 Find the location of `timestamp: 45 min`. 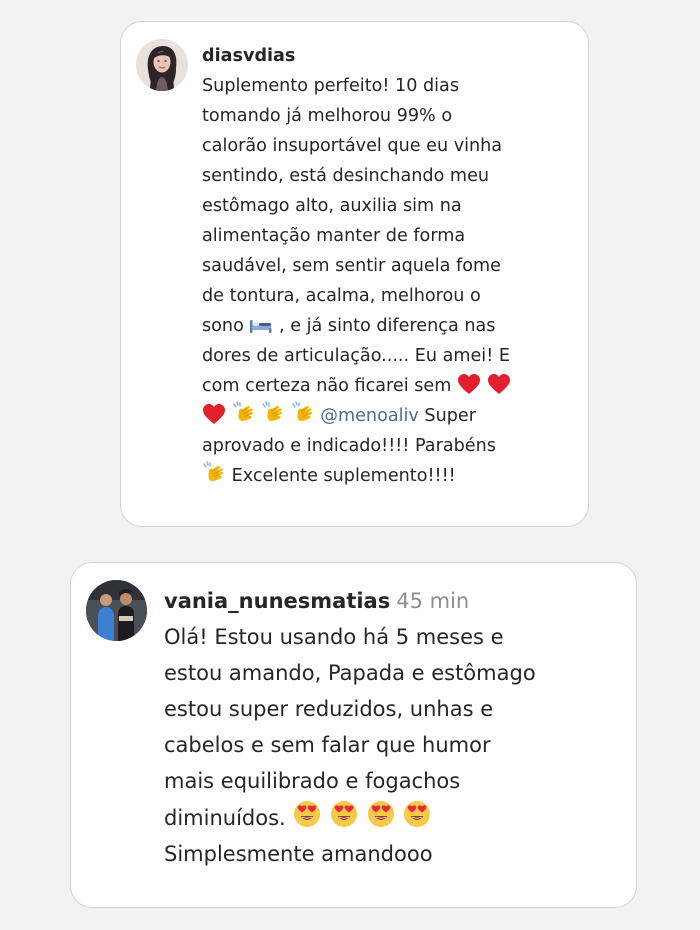

timestamp: 45 min is located at coordinates (433, 601).